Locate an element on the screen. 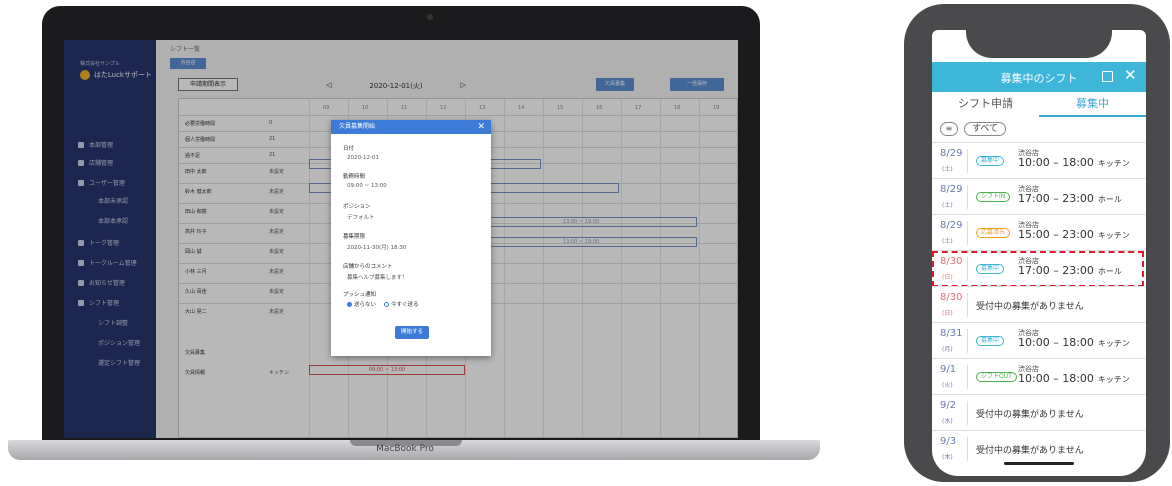 Image resolution: width=1172 pixels, height=486 pixels. shift-list-item: 9/1 (火) シフトOUT 渋谷店 10:00 – 18:00 キッチン is located at coordinates (1039, 376).